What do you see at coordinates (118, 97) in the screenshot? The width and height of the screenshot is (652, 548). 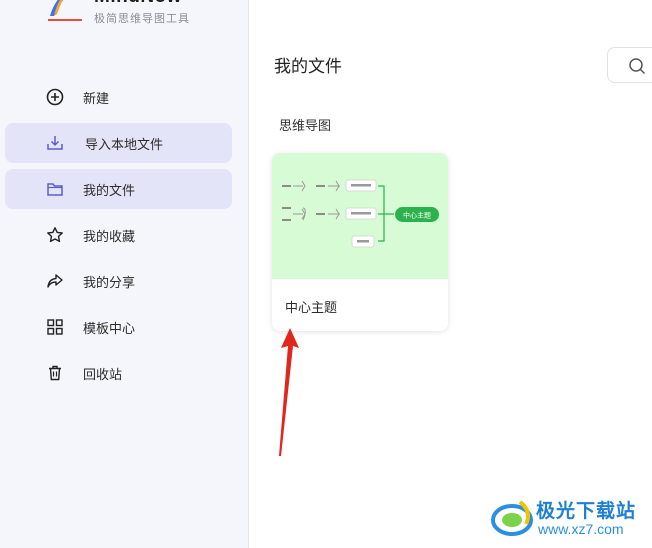 I see `sidebar-item-new: 新建` at bounding box center [118, 97].